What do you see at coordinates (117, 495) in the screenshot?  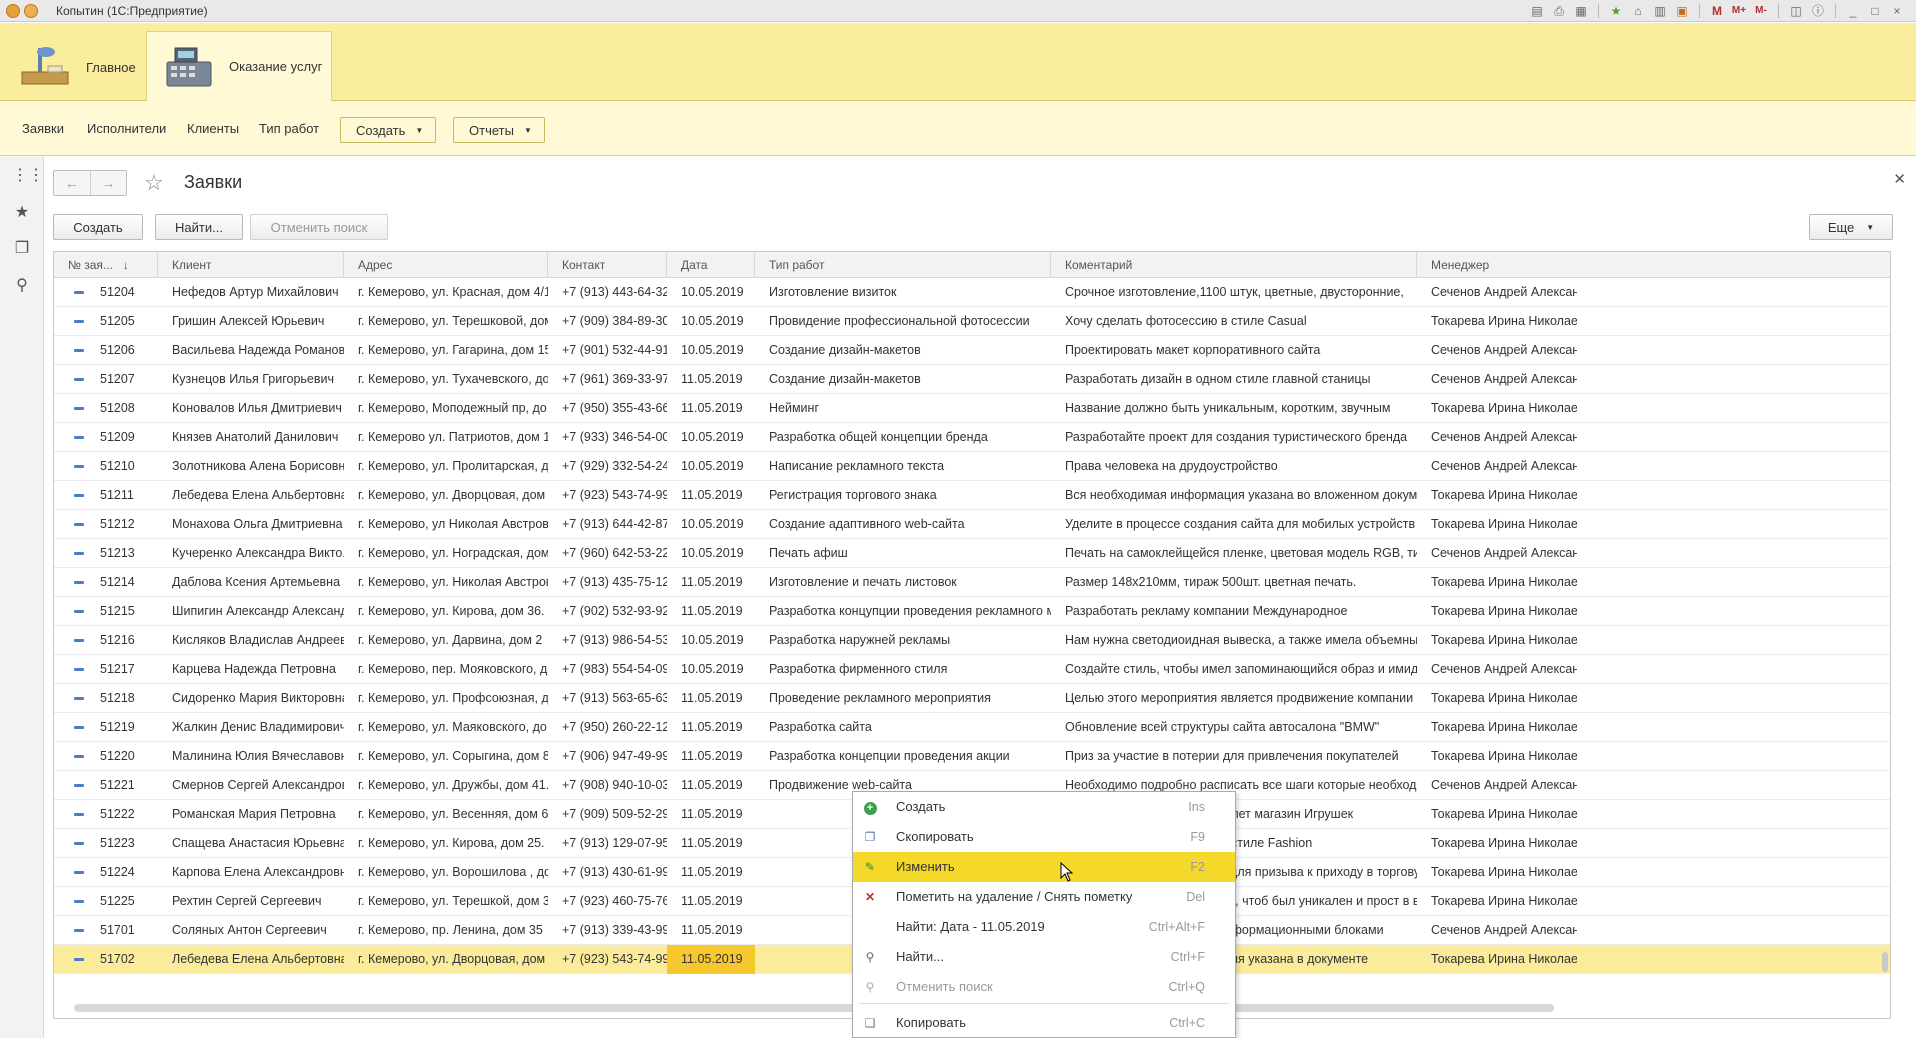 I see `cell-number: 51211` at bounding box center [117, 495].